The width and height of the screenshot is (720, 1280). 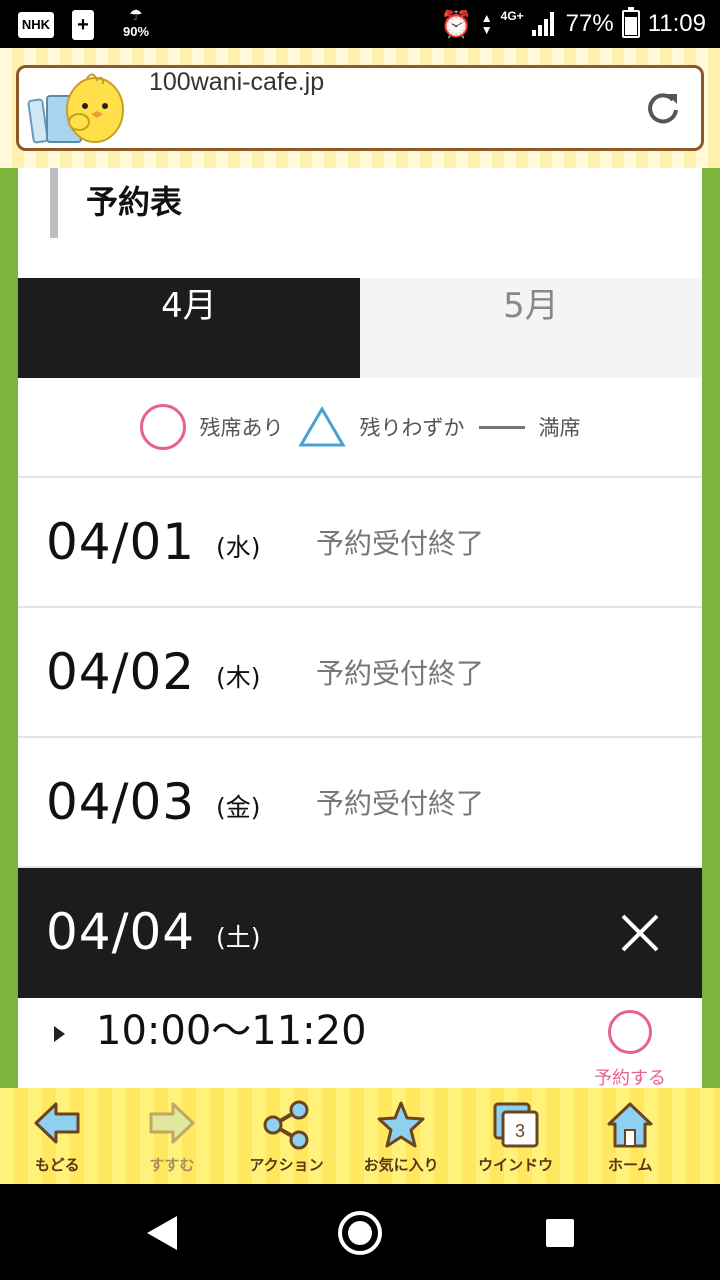 What do you see at coordinates (559, 428) in the screenshot?
I see `legend-label: 満席` at bounding box center [559, 428].